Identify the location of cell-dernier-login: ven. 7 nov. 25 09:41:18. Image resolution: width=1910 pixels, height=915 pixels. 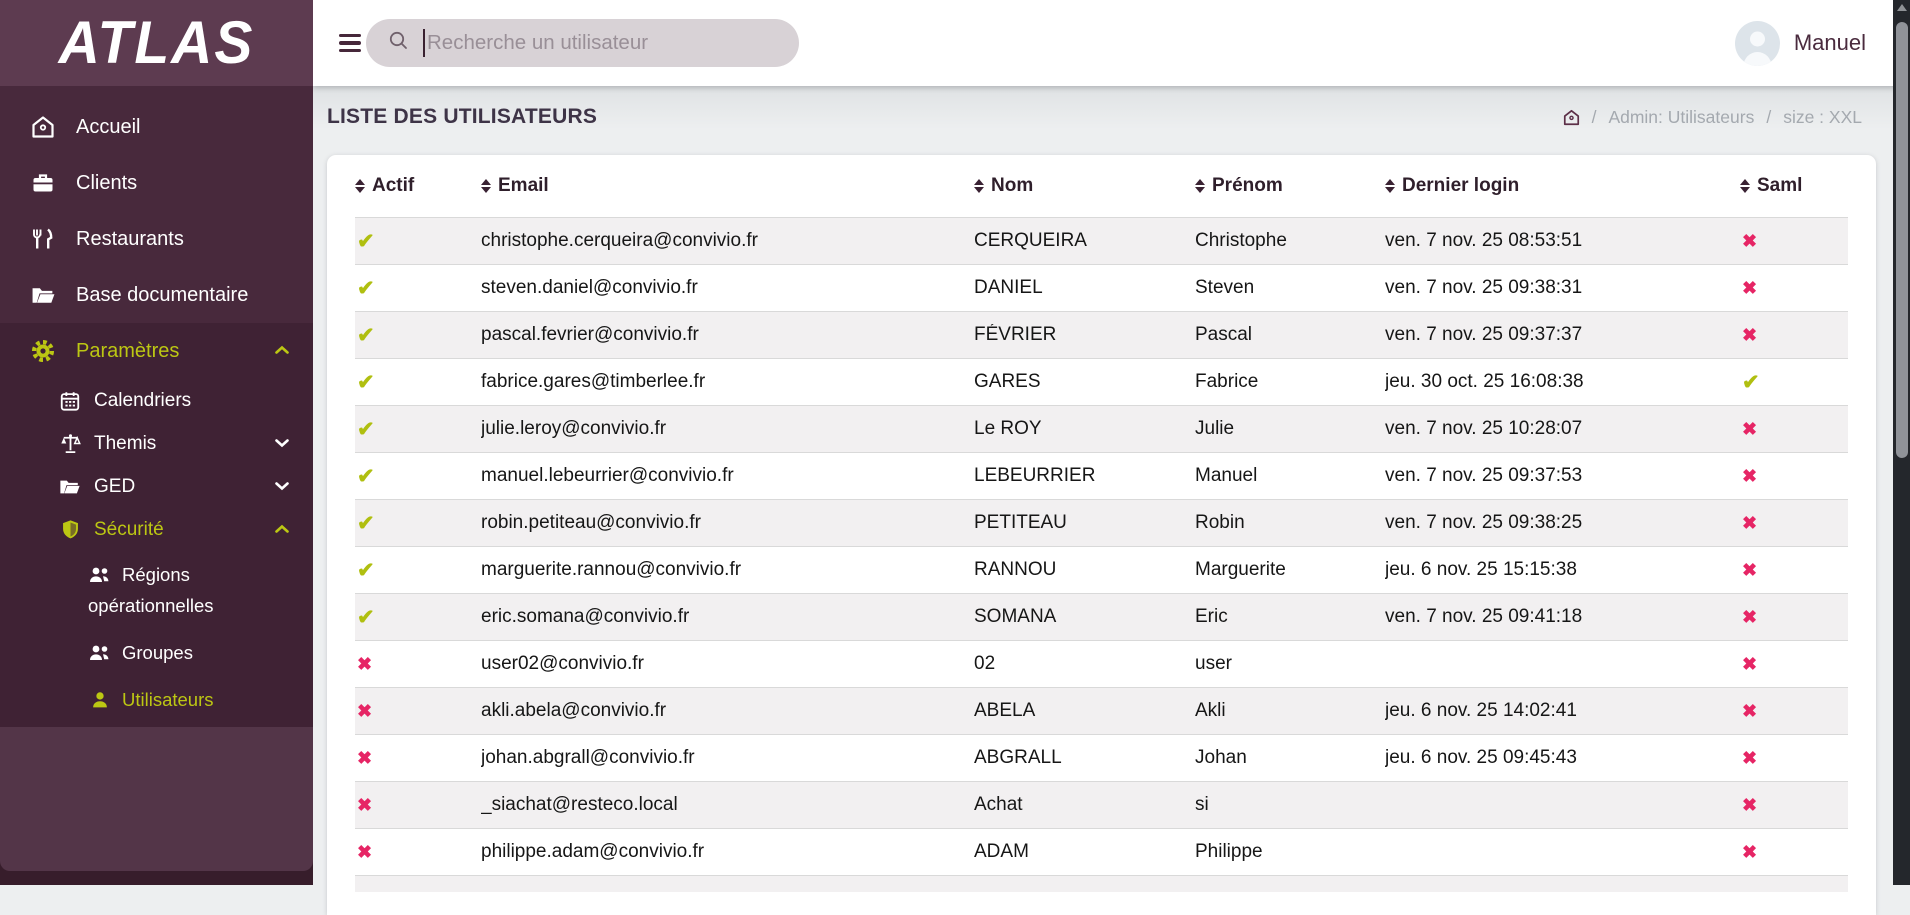
(1484, 616).